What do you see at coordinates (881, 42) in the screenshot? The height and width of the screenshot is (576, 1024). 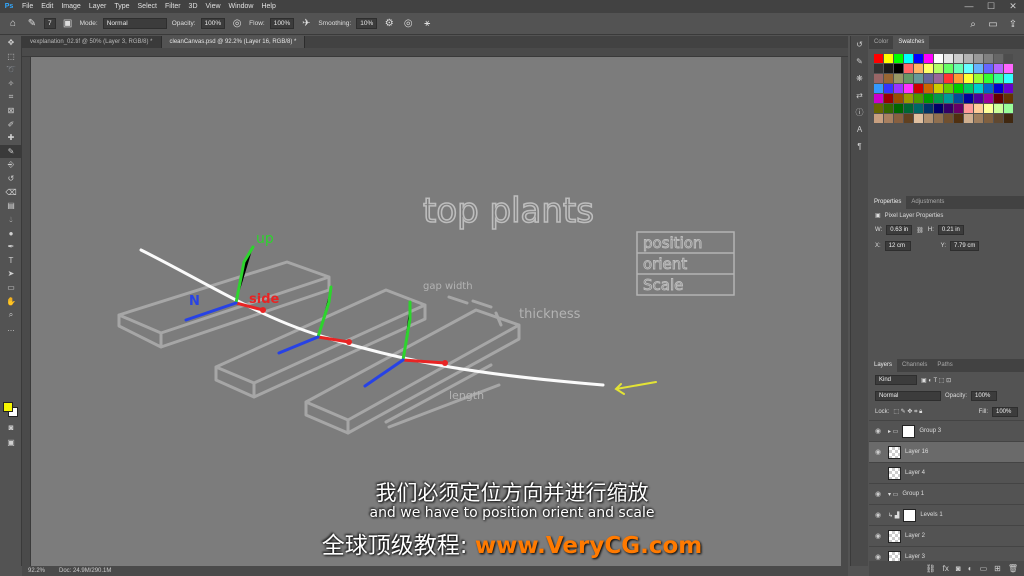 I see `tab-color: Color` at bounding box center [881, 42].